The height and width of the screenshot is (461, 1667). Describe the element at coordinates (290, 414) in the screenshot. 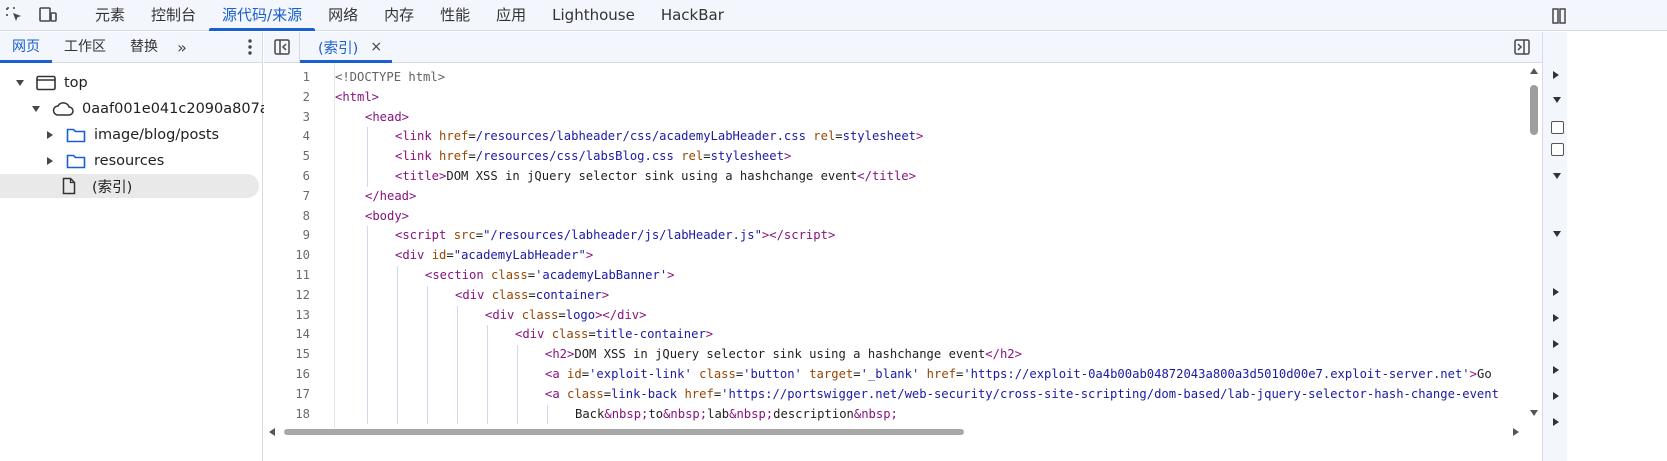

I see `line-number: 18` at that location.